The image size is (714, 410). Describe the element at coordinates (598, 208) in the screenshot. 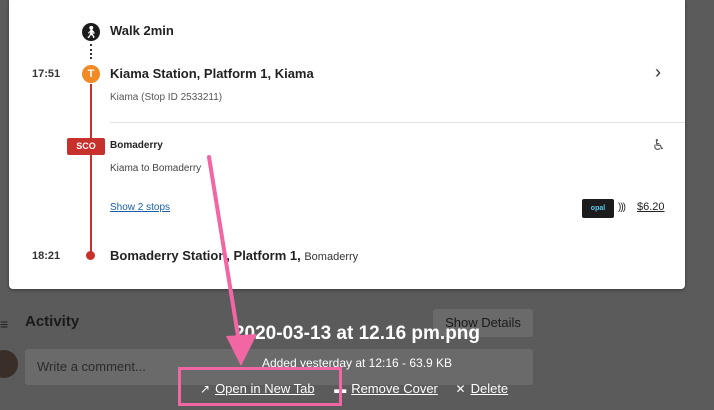

I see `opal-card-icon: opal` at that location.